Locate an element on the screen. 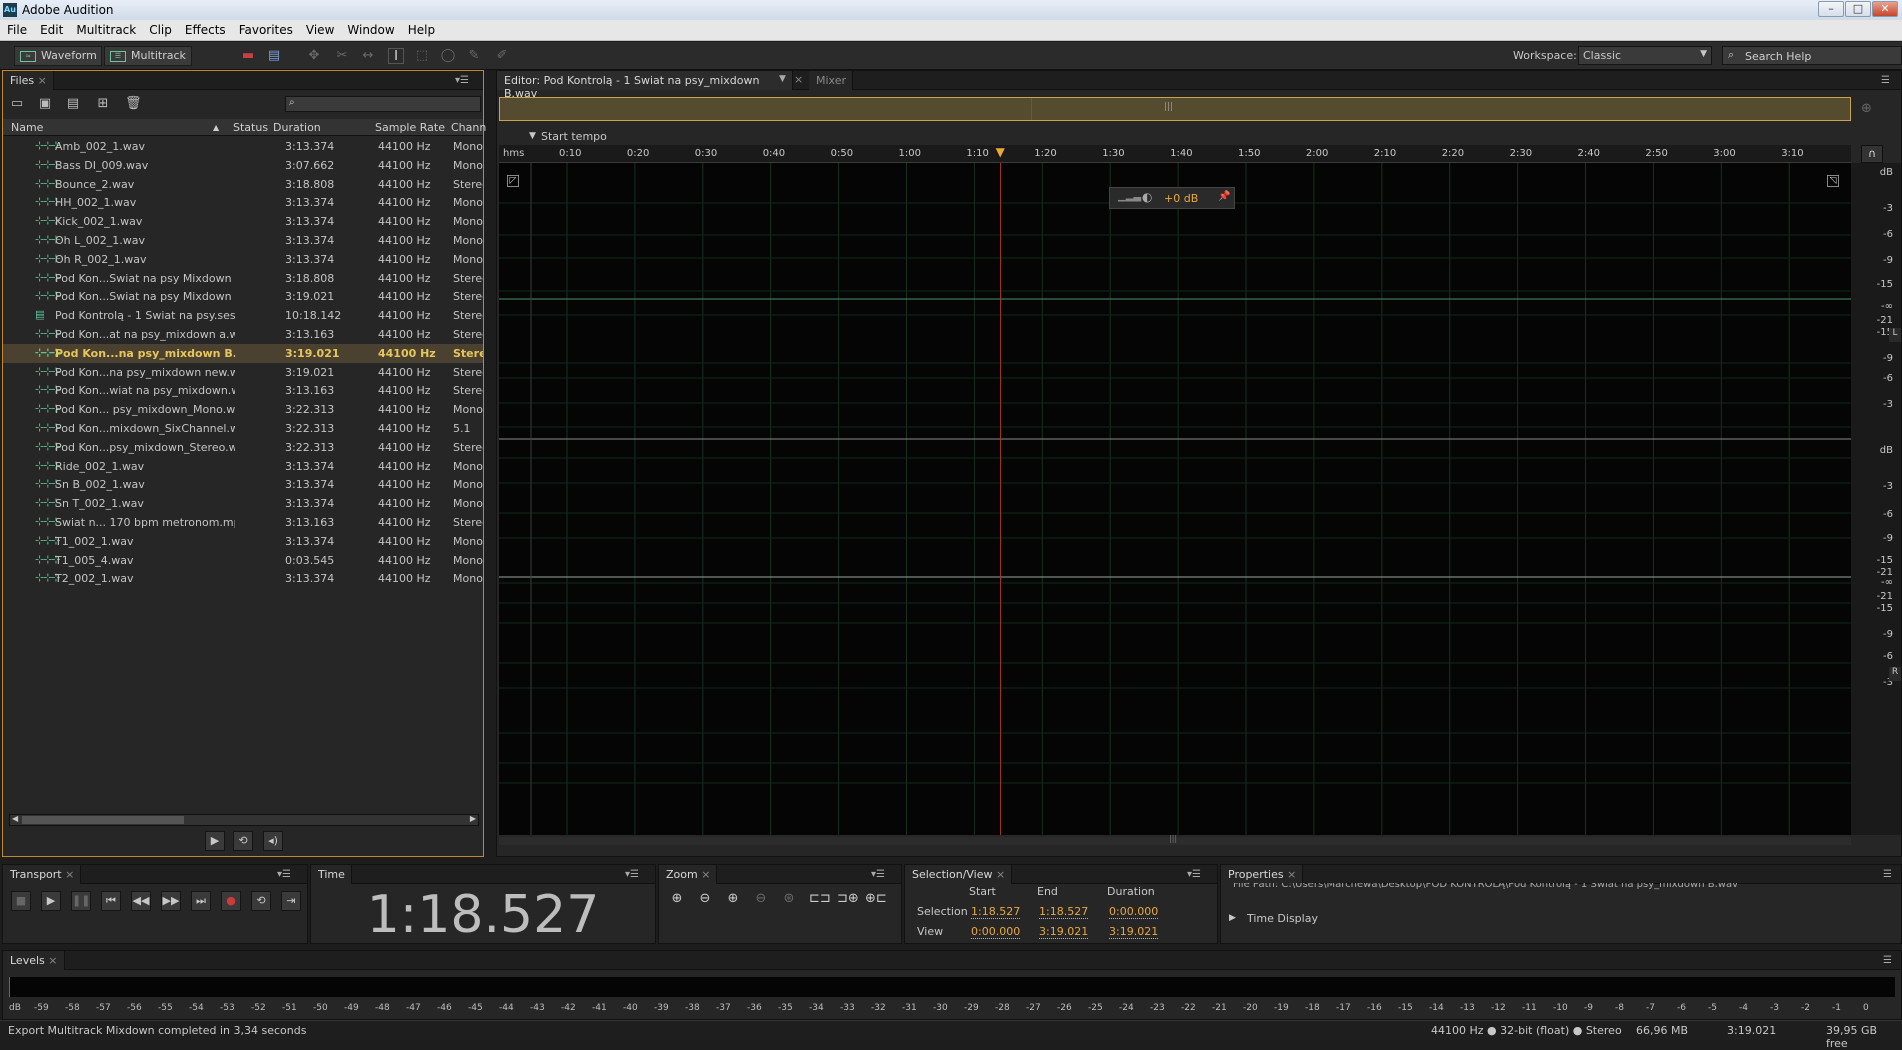 Image resolution: width=1902 pixels, height=1050 pixels. column-name: Name is located at coordinates (27, 127).